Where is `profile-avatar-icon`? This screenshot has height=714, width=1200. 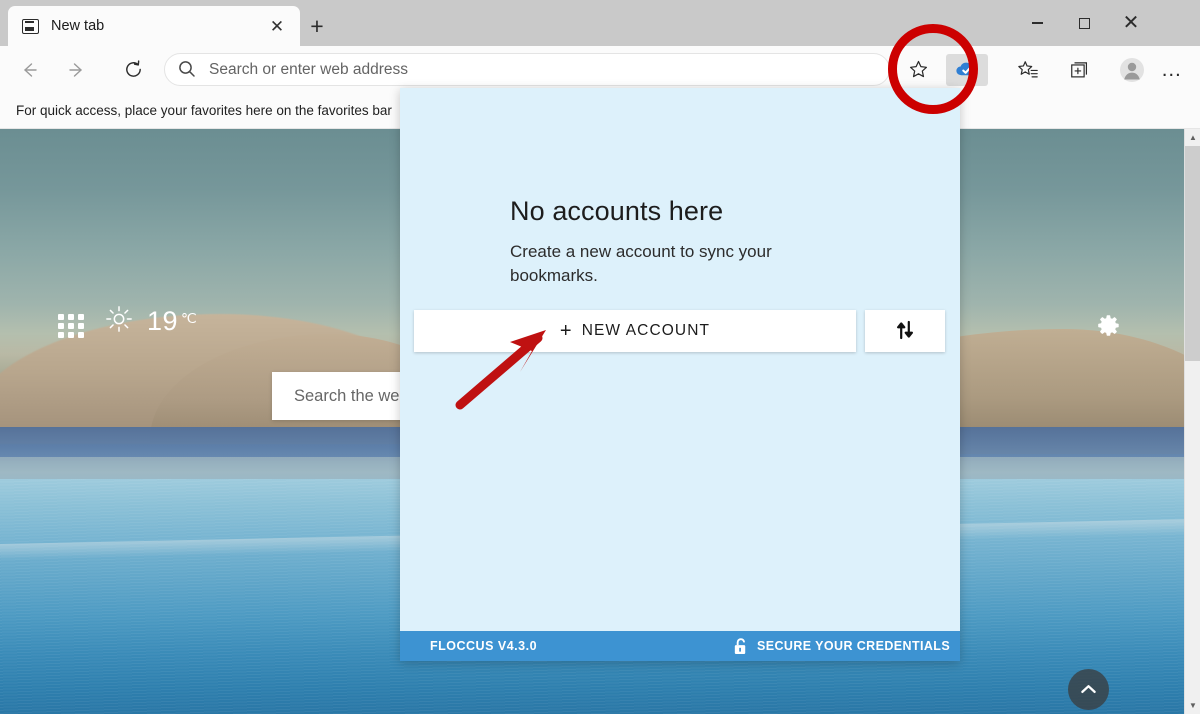
profile-avatar-icon is located at coordinates (1132, 70).